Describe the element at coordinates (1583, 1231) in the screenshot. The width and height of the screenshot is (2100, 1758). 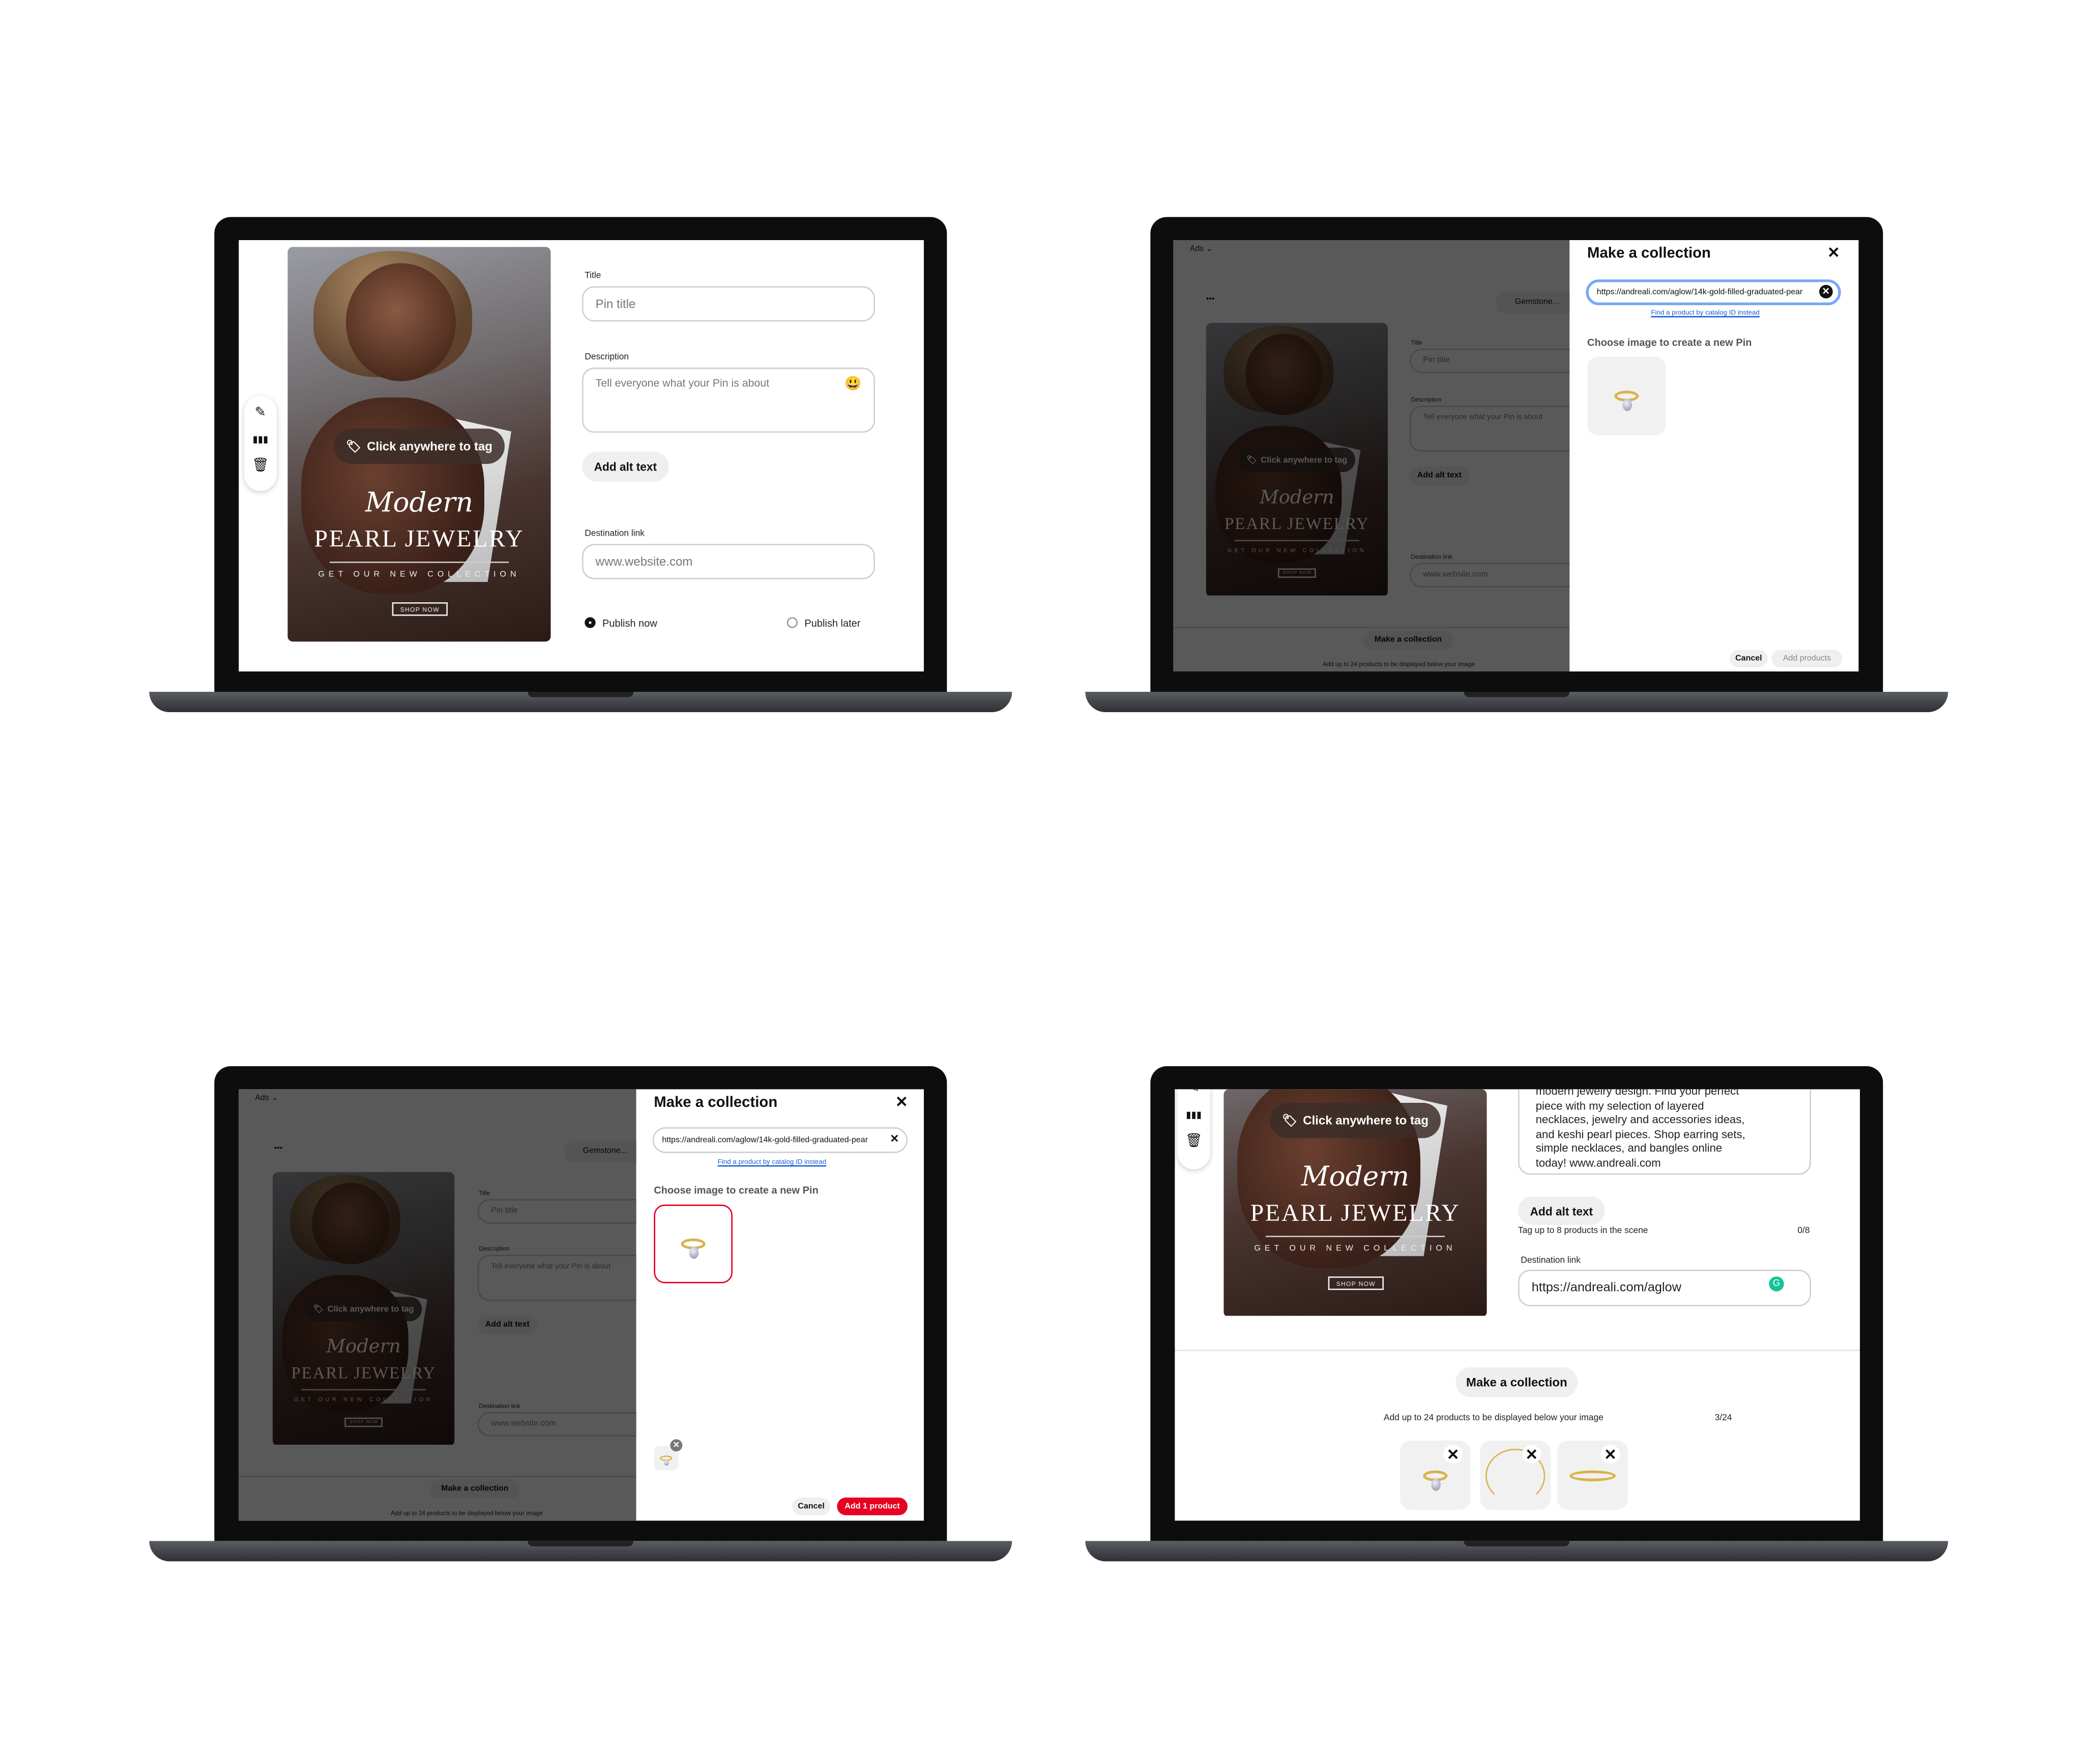
I see `tag-products-note: Tag up to 8 products in the scene` at that location.